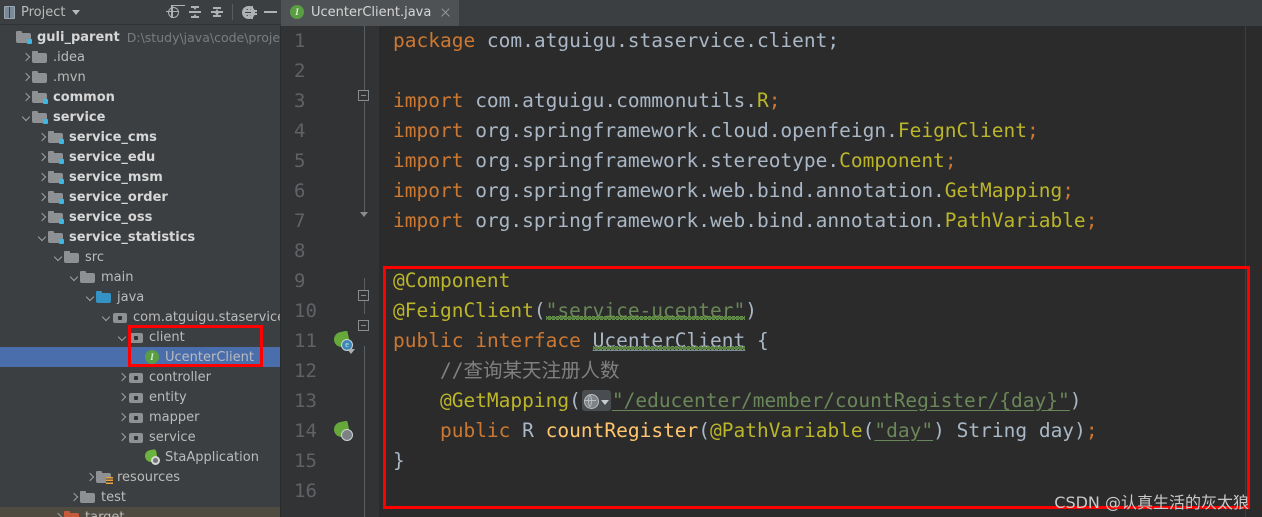 The height and width of the screenshot is (517, 1262). What do you see at coordinates (445, 12) in the screenshot?
I see `close-icon` at bounding box center [445, 12].